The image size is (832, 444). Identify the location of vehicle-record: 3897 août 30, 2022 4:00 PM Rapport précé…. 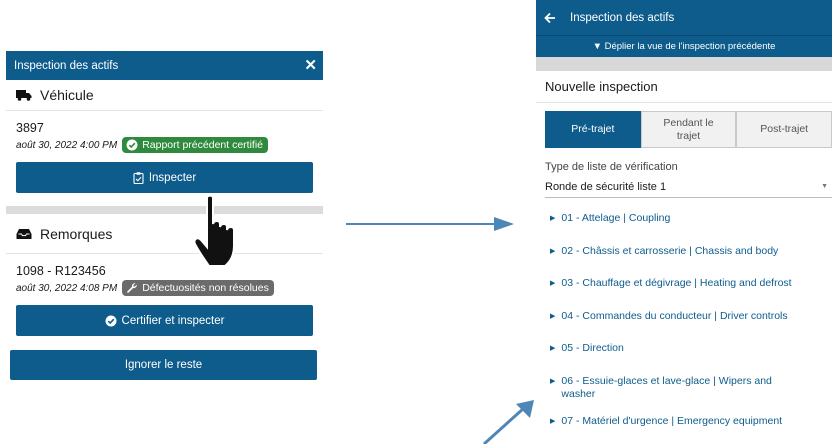
(164, 152).